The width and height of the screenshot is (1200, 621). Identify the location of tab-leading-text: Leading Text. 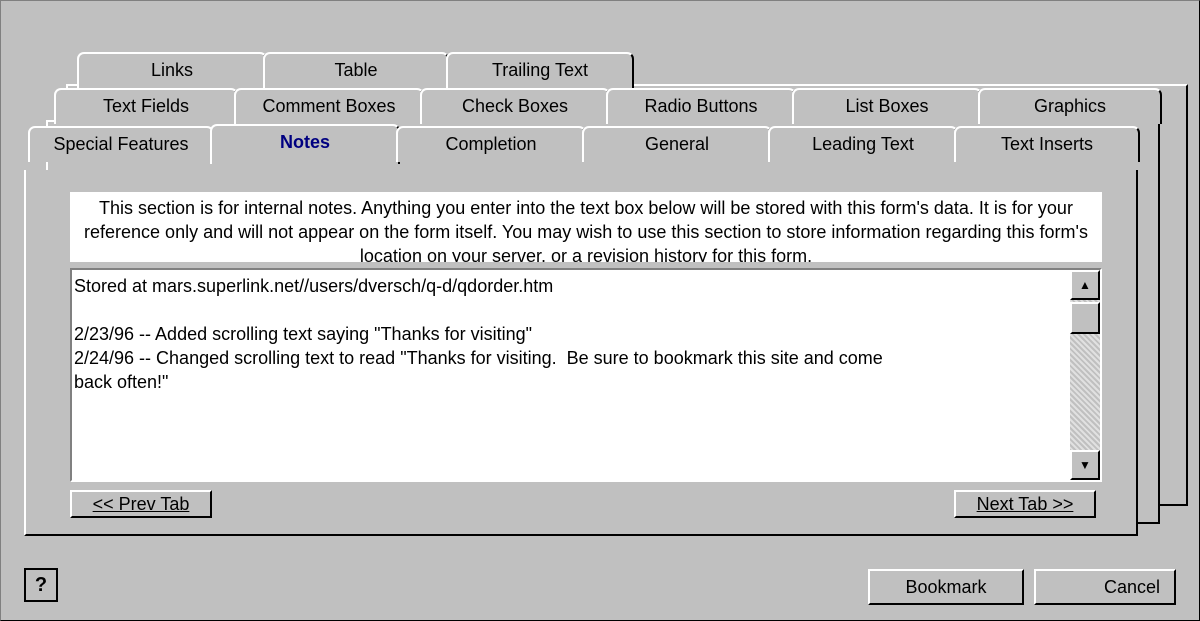
(863, 144).